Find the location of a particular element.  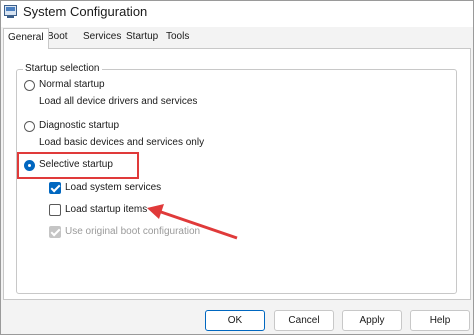

cancel-button: Cancel is located at coordinates (304, 320).